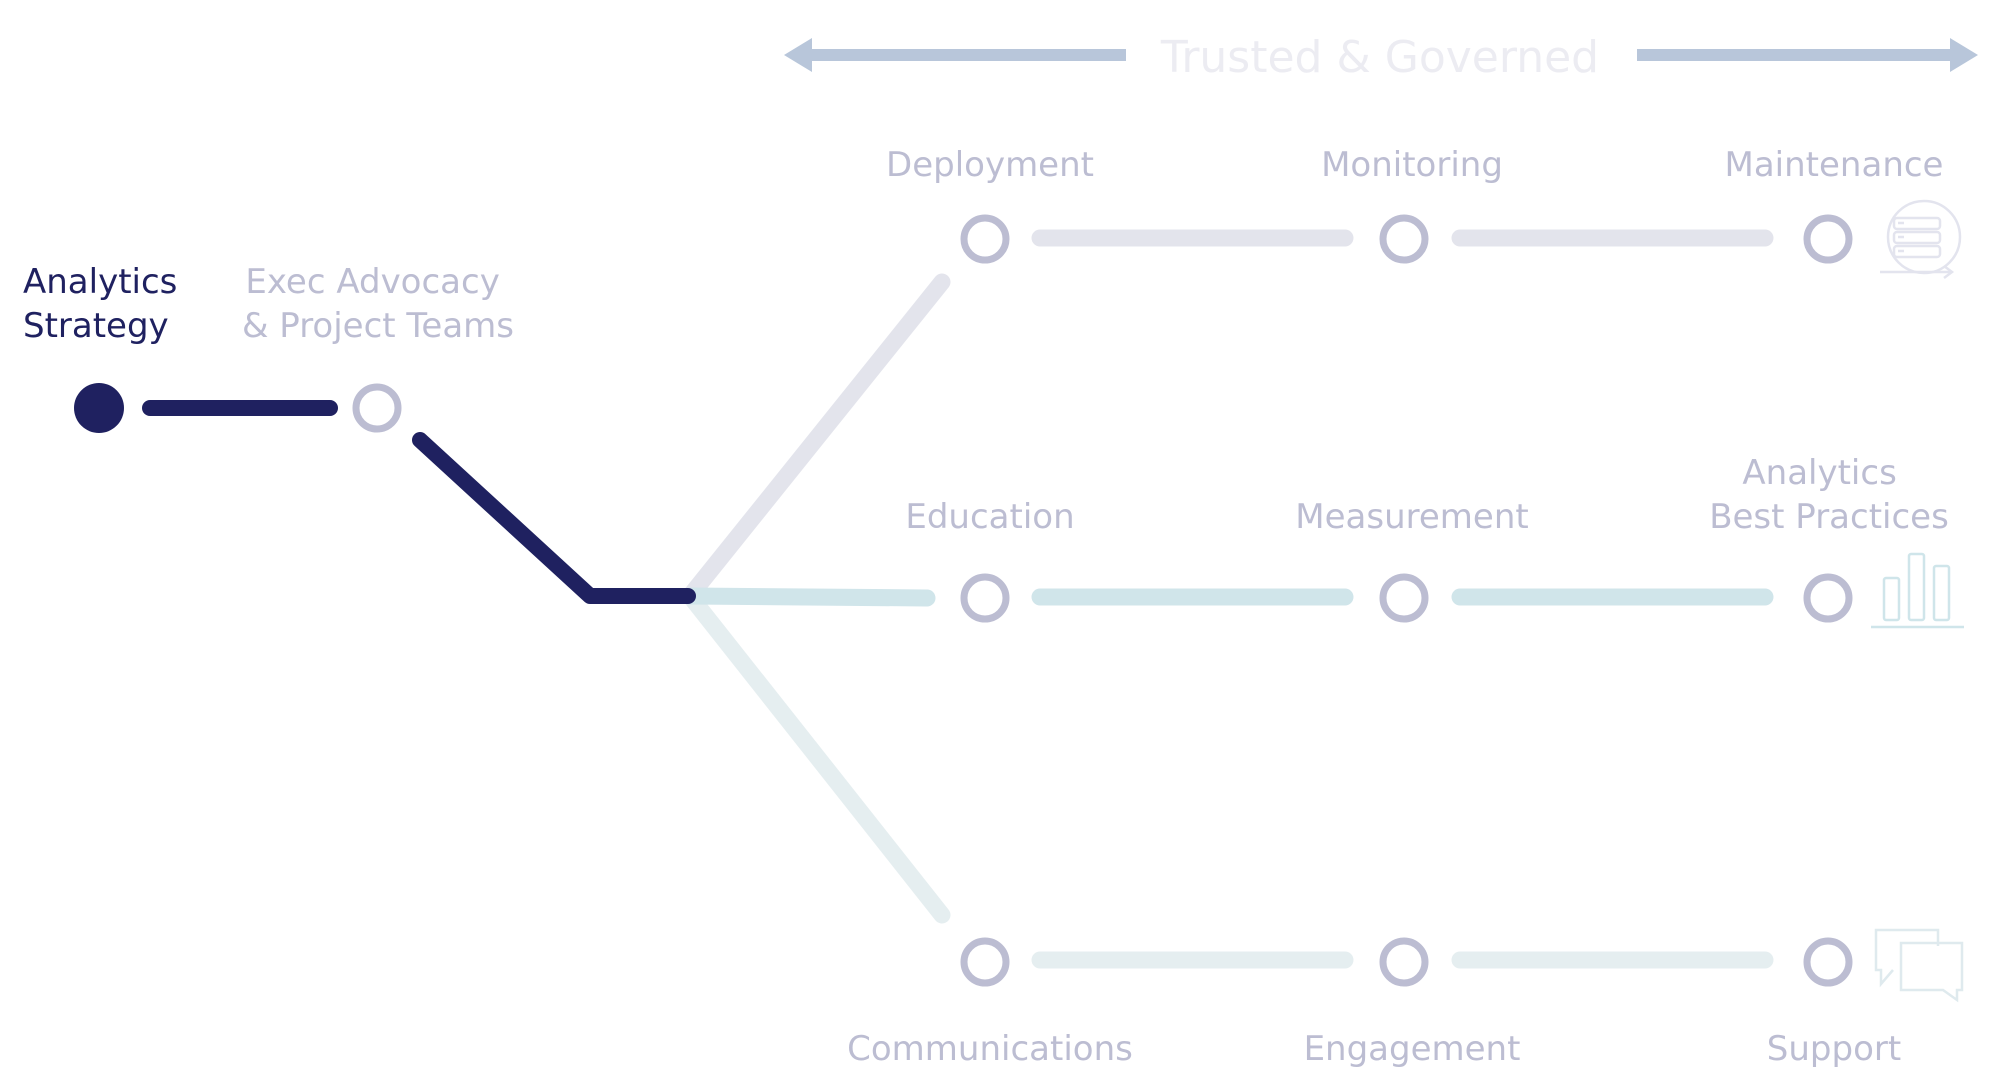  I want to click on node-support, so click(1828, 962).